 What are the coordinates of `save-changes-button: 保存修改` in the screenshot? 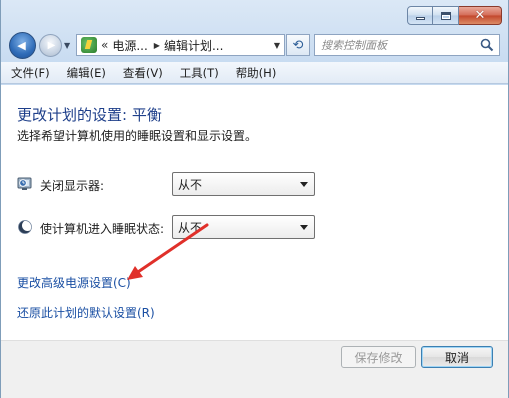 It's located at (378, 357).